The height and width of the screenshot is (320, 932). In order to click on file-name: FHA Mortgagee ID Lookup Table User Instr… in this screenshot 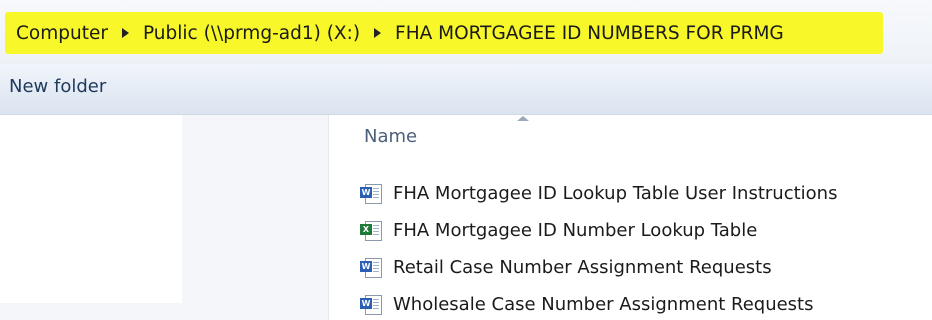, I will do `click(615, 193)`.